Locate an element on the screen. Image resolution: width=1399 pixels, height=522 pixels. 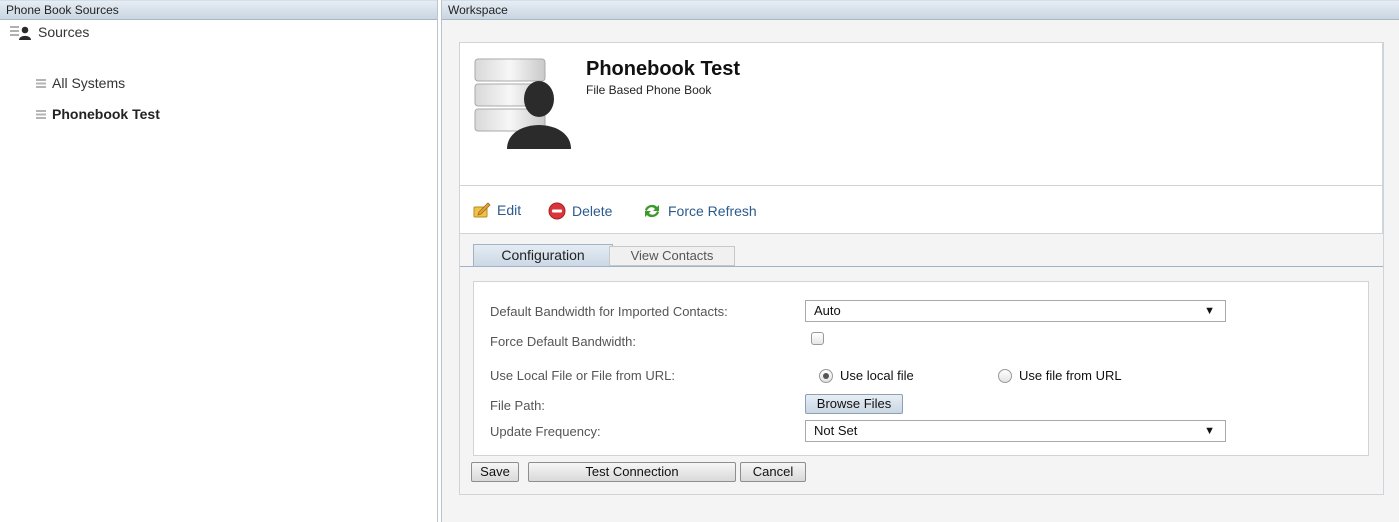
cancel-button: Cancel is located at coordinates (773, 472).